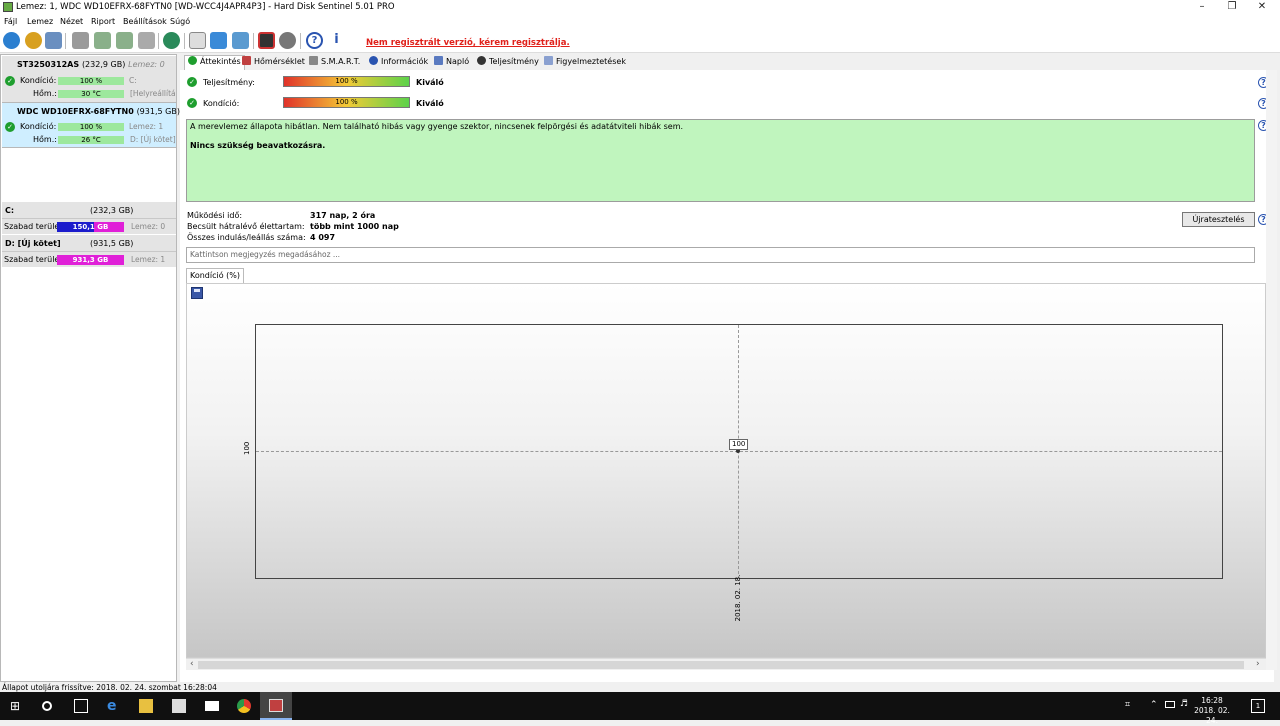  I want to click on disk-number: Lemez: 1, so click(148, 259).